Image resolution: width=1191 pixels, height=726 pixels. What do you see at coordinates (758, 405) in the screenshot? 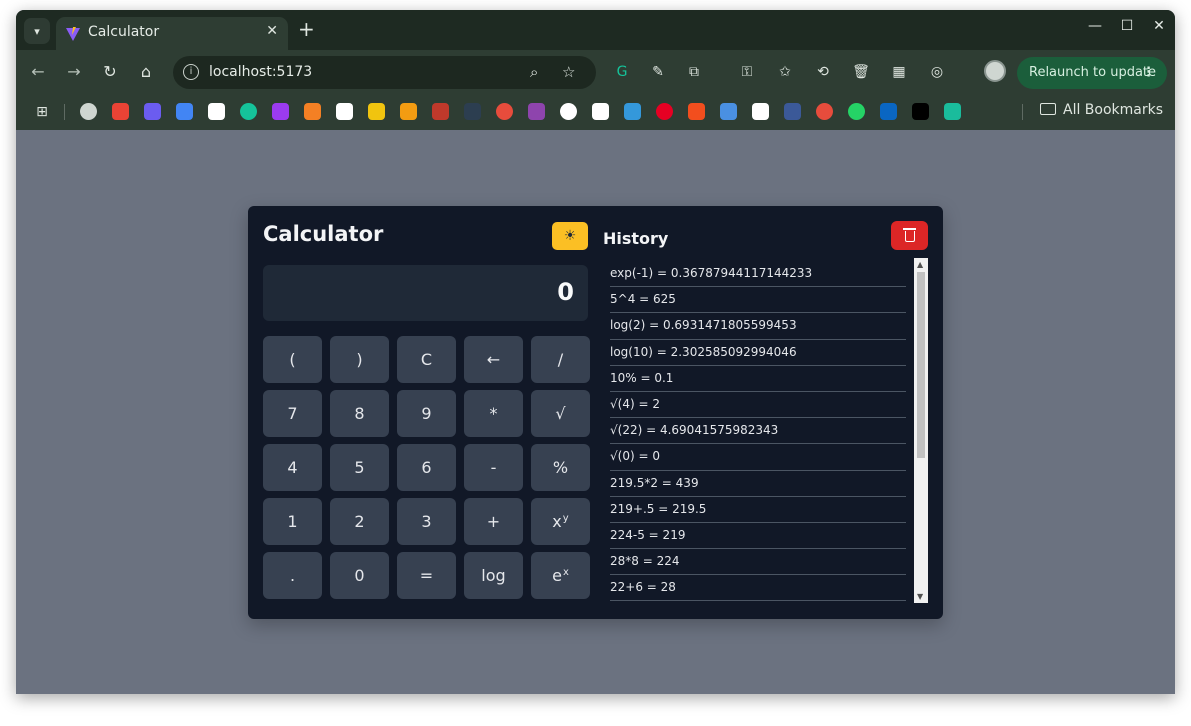
I see `history-item: √(4) = 2` at bounding box center [758, 405].